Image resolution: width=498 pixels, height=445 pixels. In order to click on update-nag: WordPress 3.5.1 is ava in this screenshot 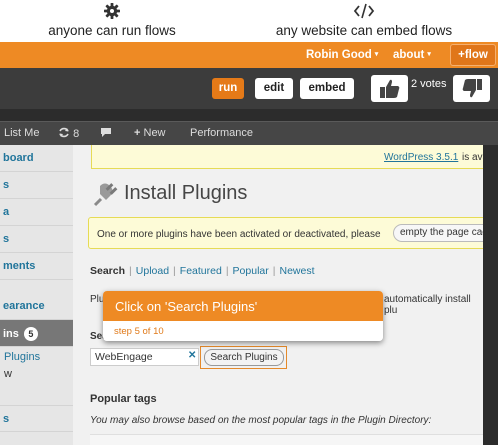, I will do `click(287, 157)`.